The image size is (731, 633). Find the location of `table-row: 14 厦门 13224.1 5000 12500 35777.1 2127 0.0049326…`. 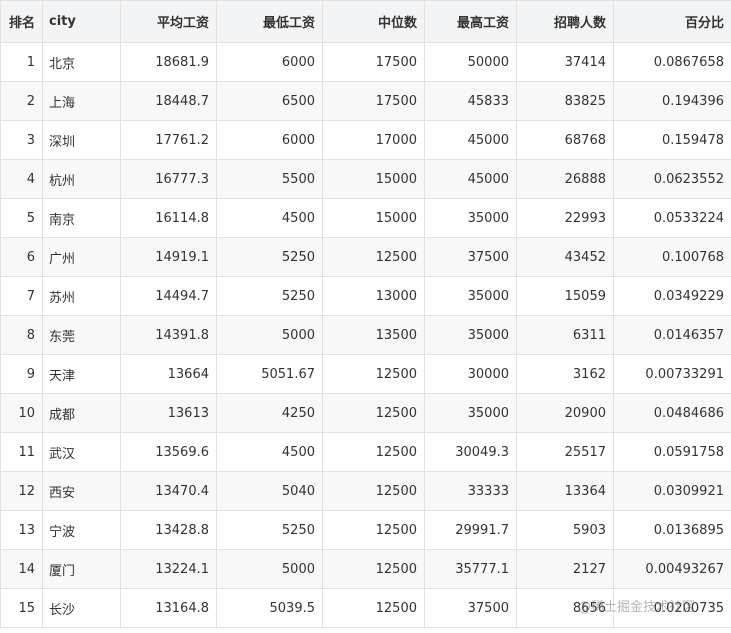

table-row: 14 厦门 13224.1 5000 12500 35777.1 2127 0.0049326… is located at coordinates (365, 569).